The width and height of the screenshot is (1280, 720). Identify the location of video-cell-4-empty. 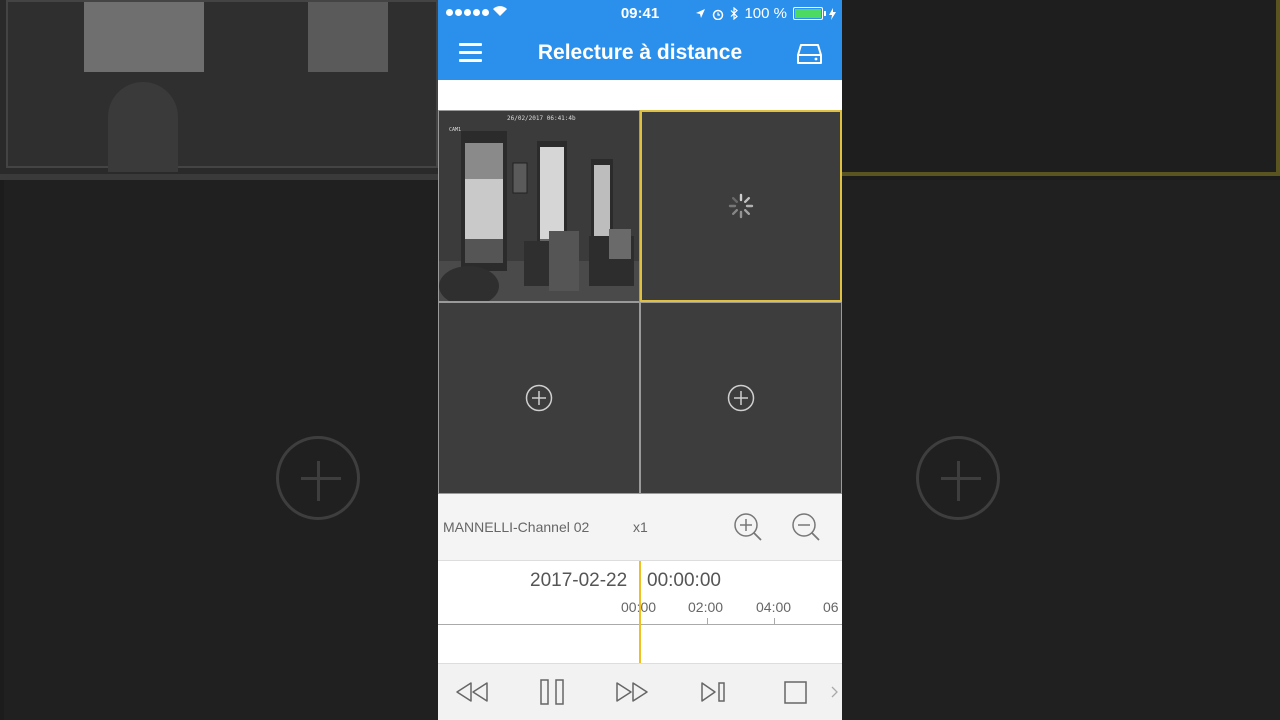
(741, 398).